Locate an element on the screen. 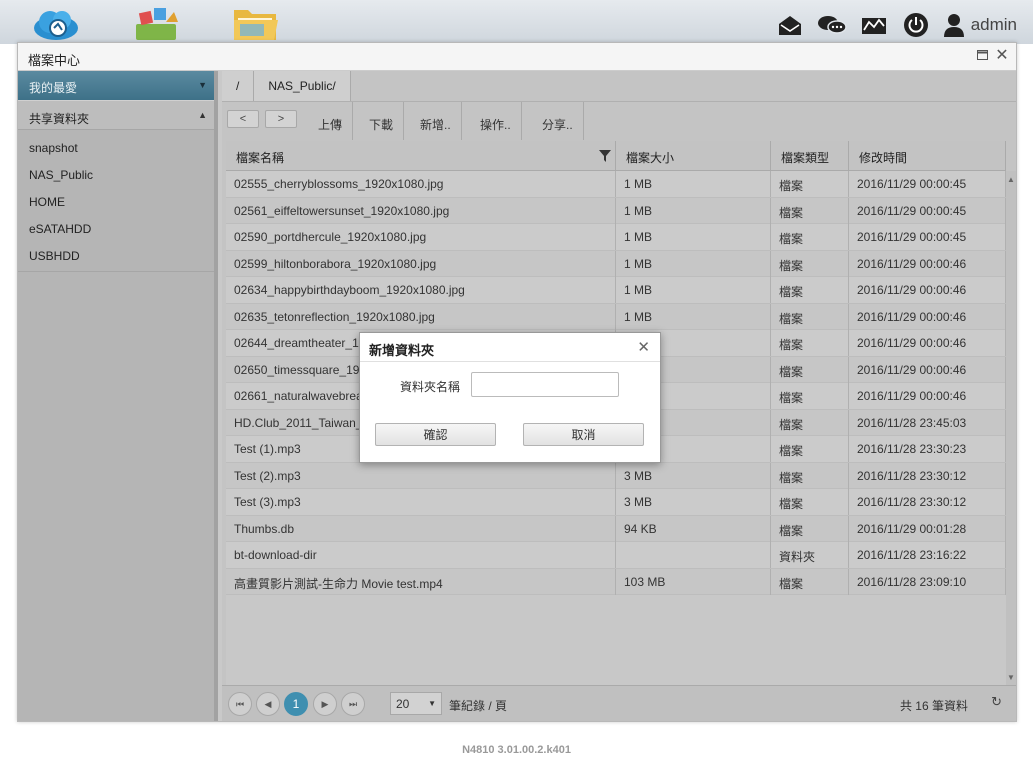  next-page-icon: ▶ is located at coordinates (325, 704).